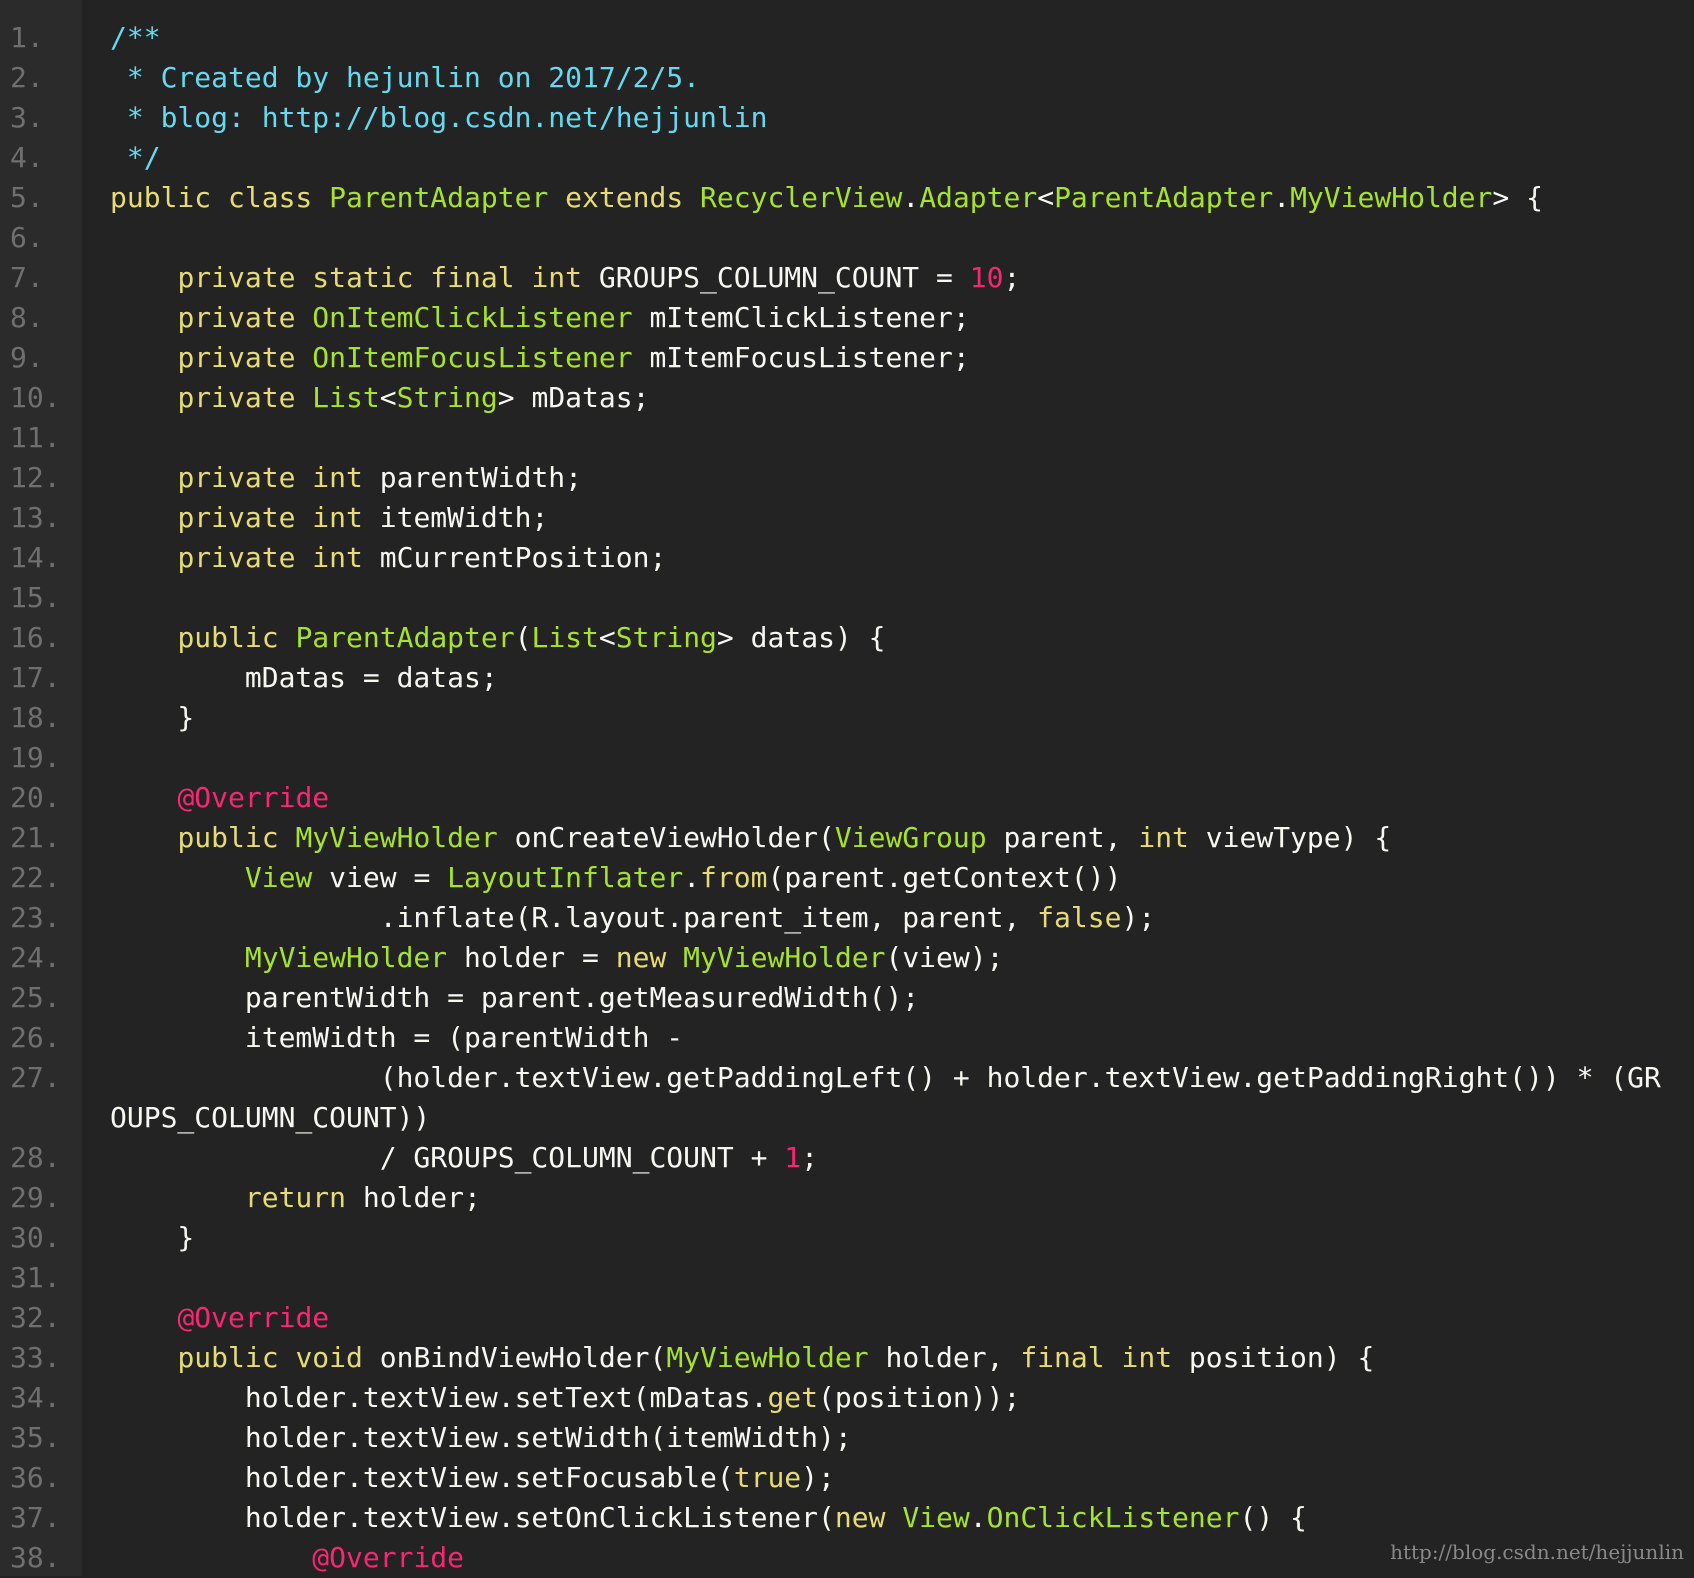 Image resolution: width=1694 pixels, height=1578 pixels. Describe the element at coordinates (978, 197) in the screenshot. I see `code-token: Adapter` at that location.